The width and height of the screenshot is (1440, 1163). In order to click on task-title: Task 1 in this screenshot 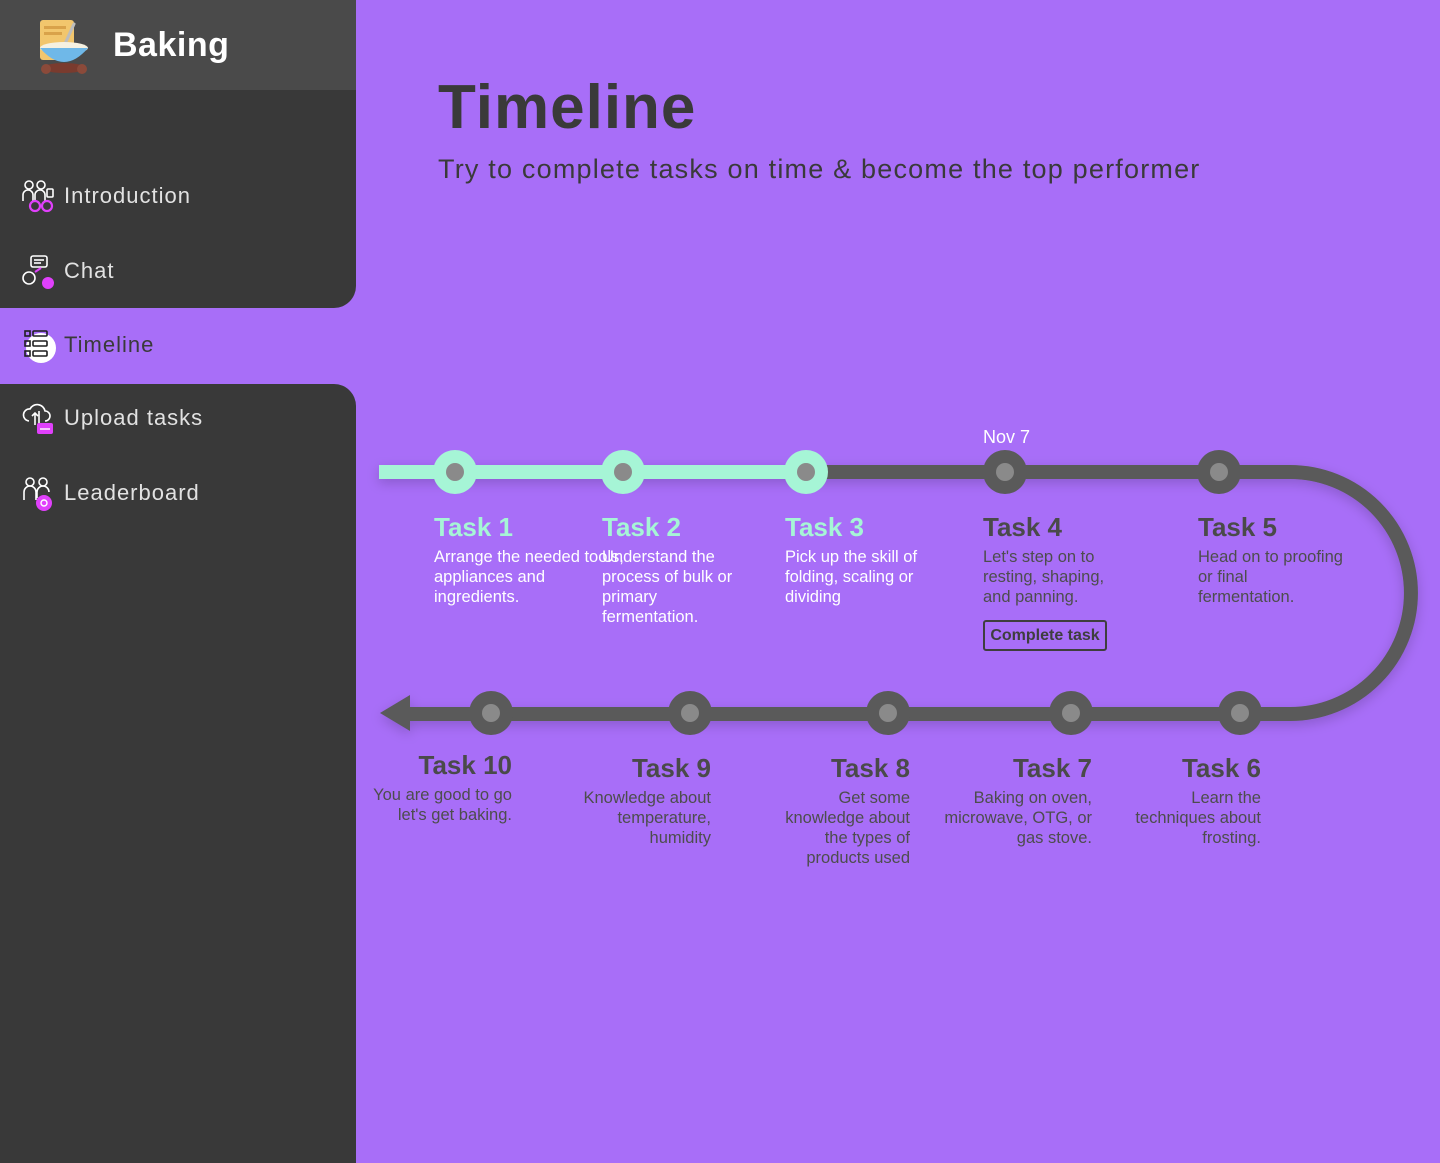, I will do `click(474, 527)`.